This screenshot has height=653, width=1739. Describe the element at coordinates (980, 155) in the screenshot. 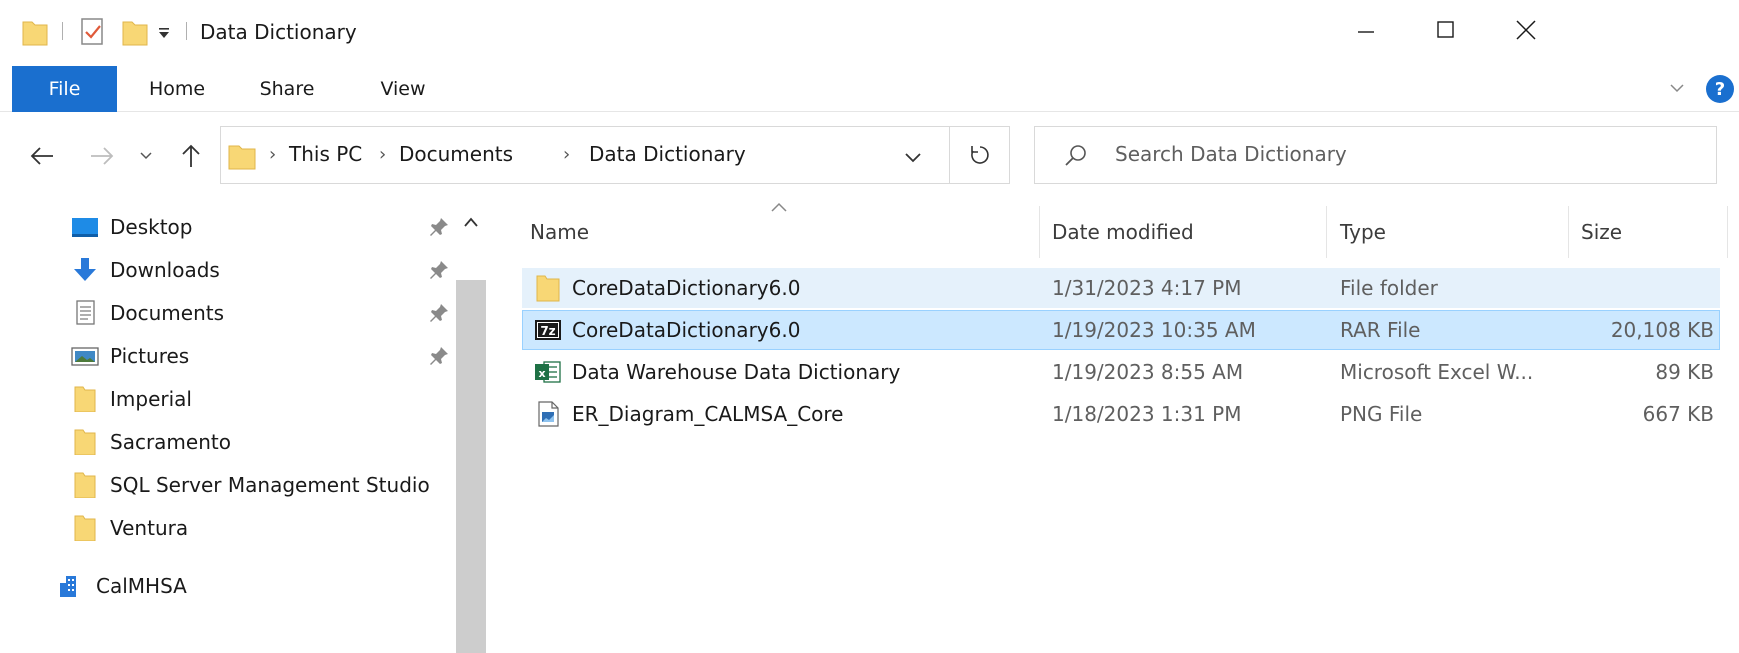

I see `refresh-button` at that location.